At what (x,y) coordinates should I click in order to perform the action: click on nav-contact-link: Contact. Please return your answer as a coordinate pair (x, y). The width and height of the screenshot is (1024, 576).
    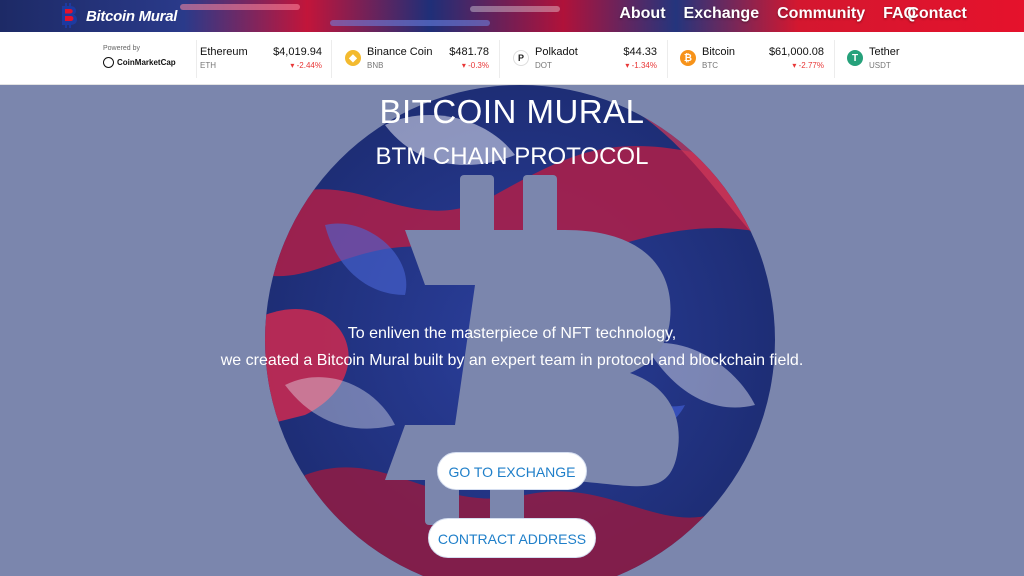
    Looking at the image, I should click on (937, 14).